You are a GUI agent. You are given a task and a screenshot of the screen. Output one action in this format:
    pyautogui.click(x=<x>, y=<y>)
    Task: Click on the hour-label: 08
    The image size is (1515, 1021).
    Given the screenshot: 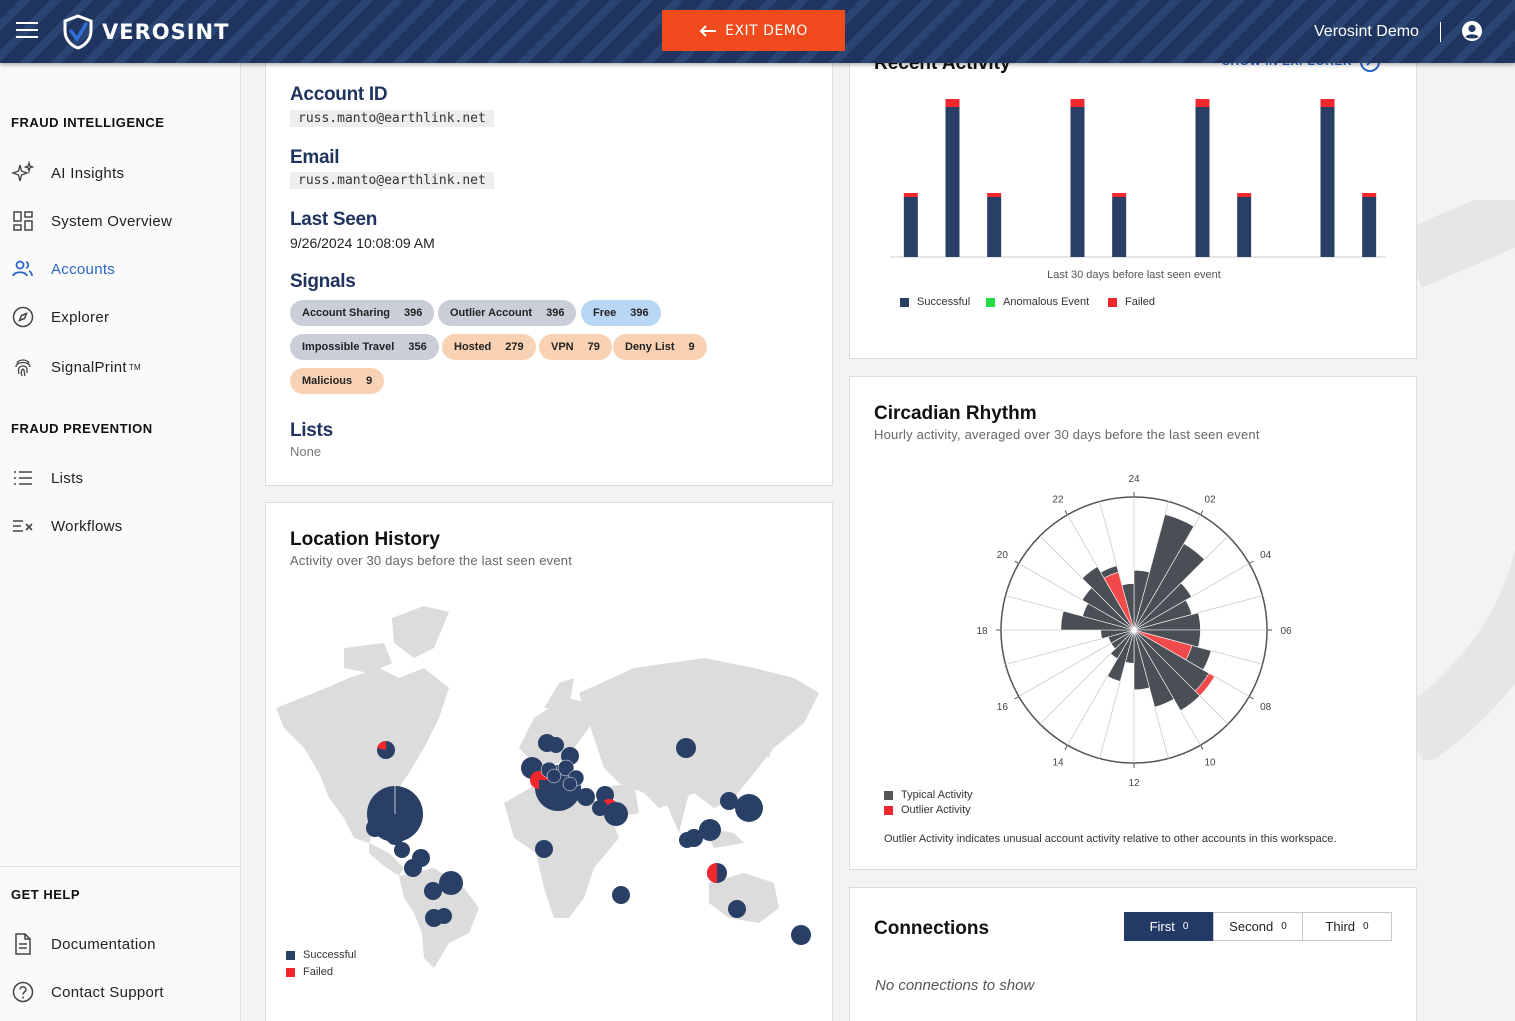 What is the action you would take?
    pyautogui.click(x=1266, y=707)
    